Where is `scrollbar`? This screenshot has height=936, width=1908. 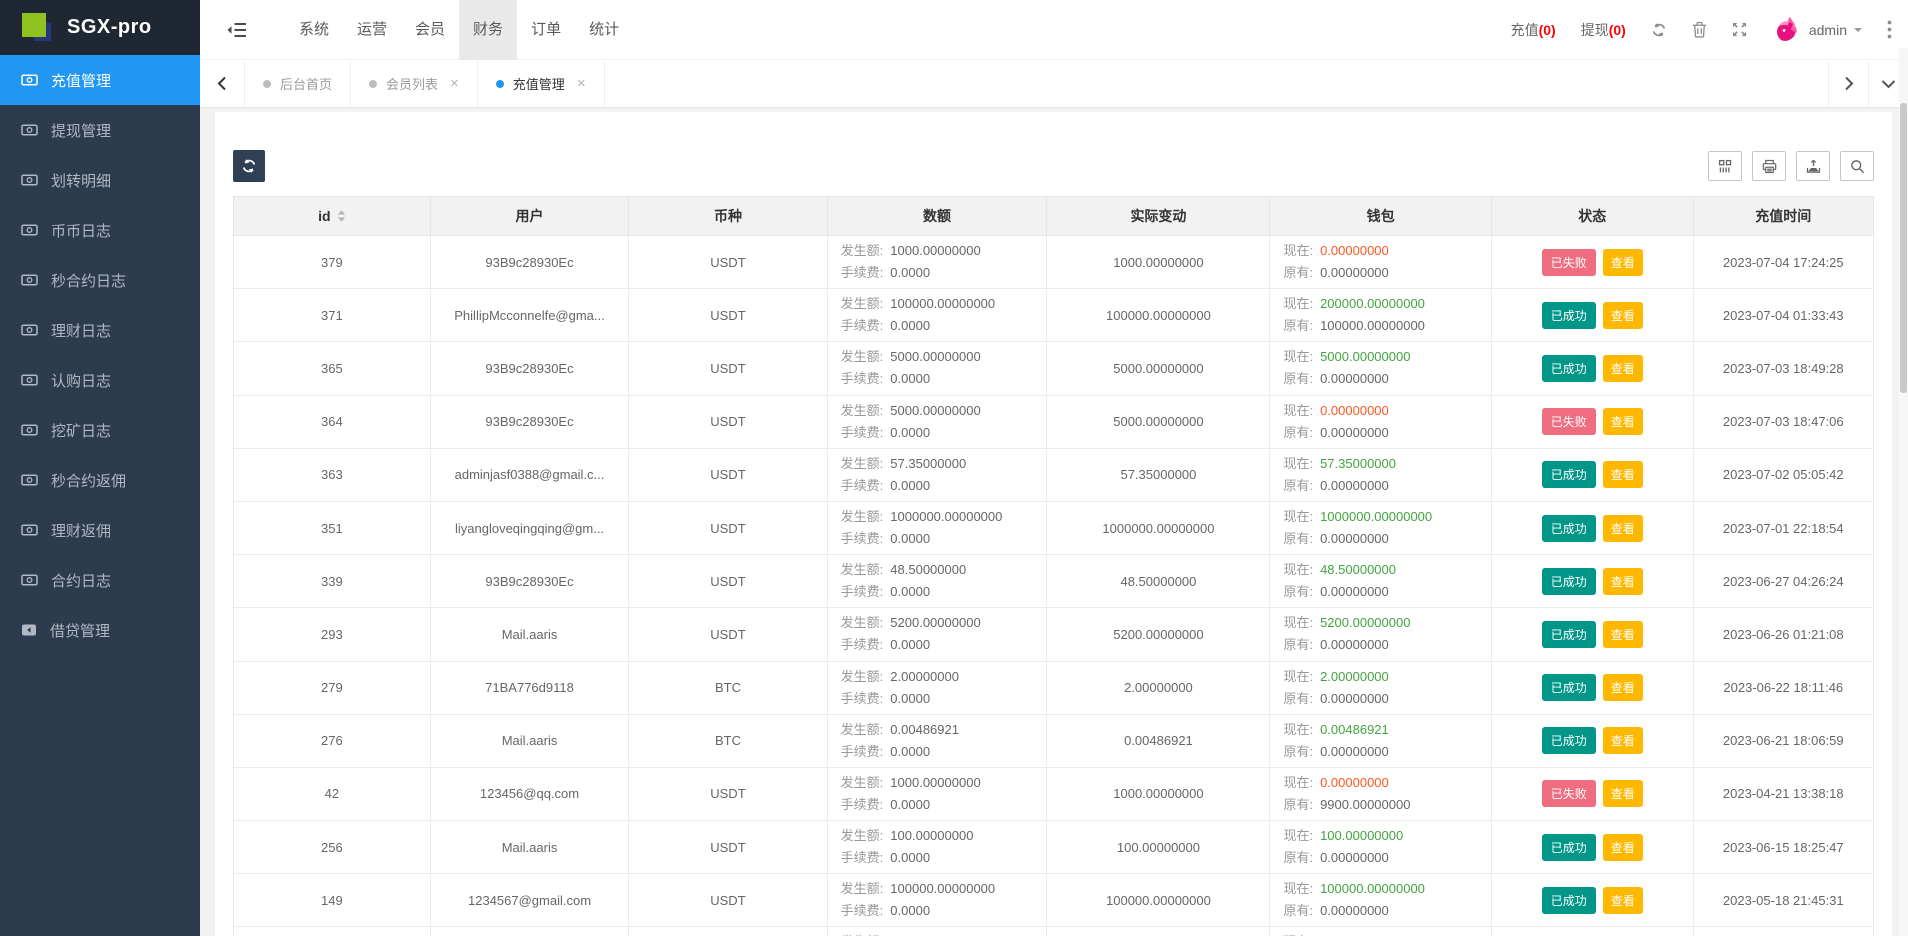 scrollbar is located at coordinates (1903, 492).